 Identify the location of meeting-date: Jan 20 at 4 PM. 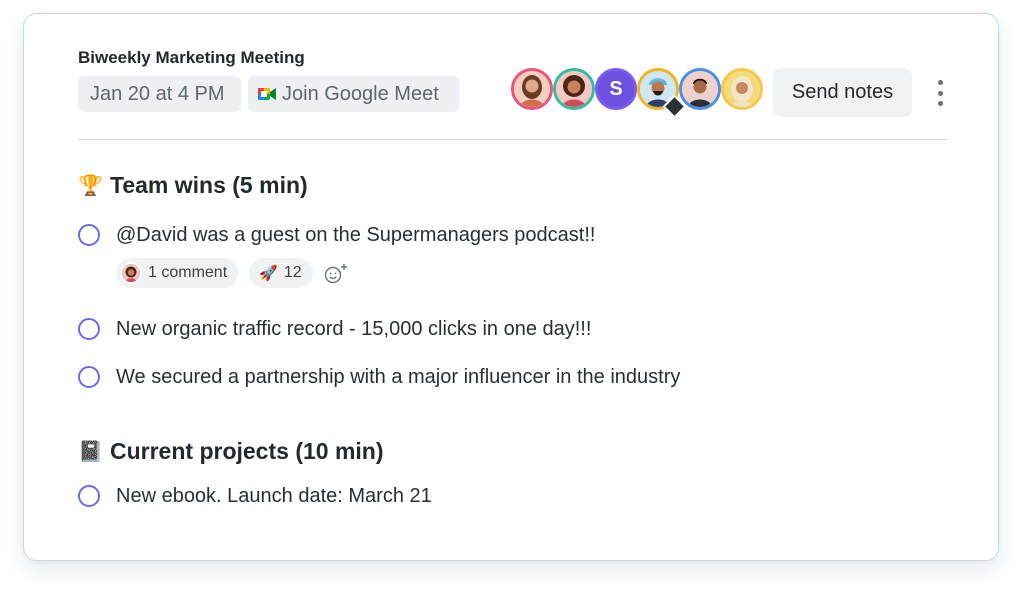
(157, 93).